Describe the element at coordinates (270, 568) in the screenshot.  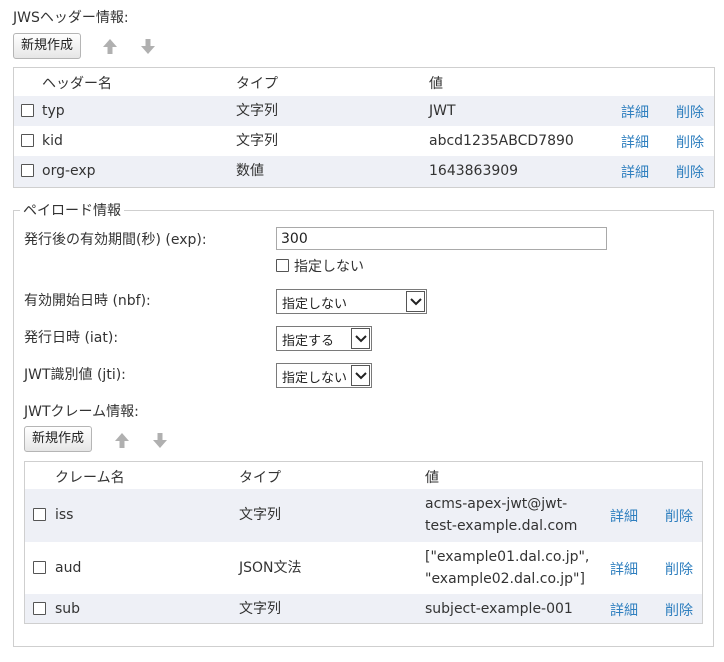
I see `claim-type: JSON文法` at that location.